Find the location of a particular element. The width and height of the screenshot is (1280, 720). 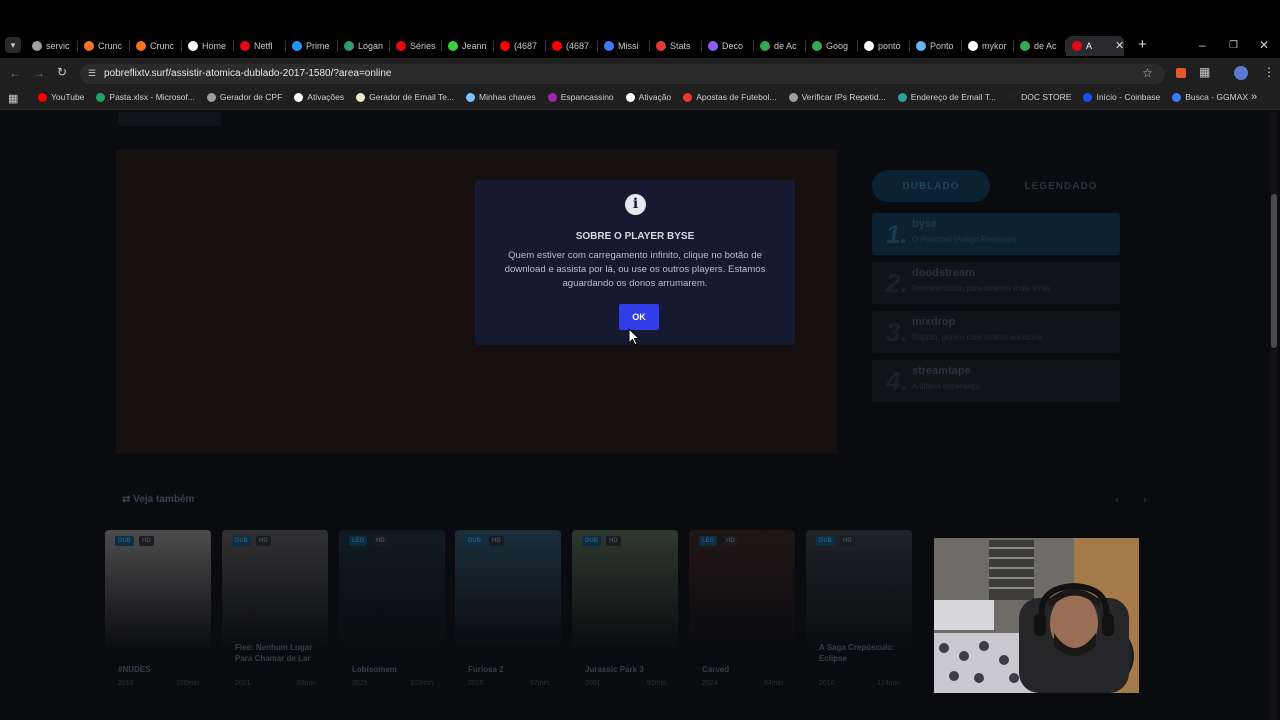

bookmark-label: Espancassino is located at coordinates (587, 97).